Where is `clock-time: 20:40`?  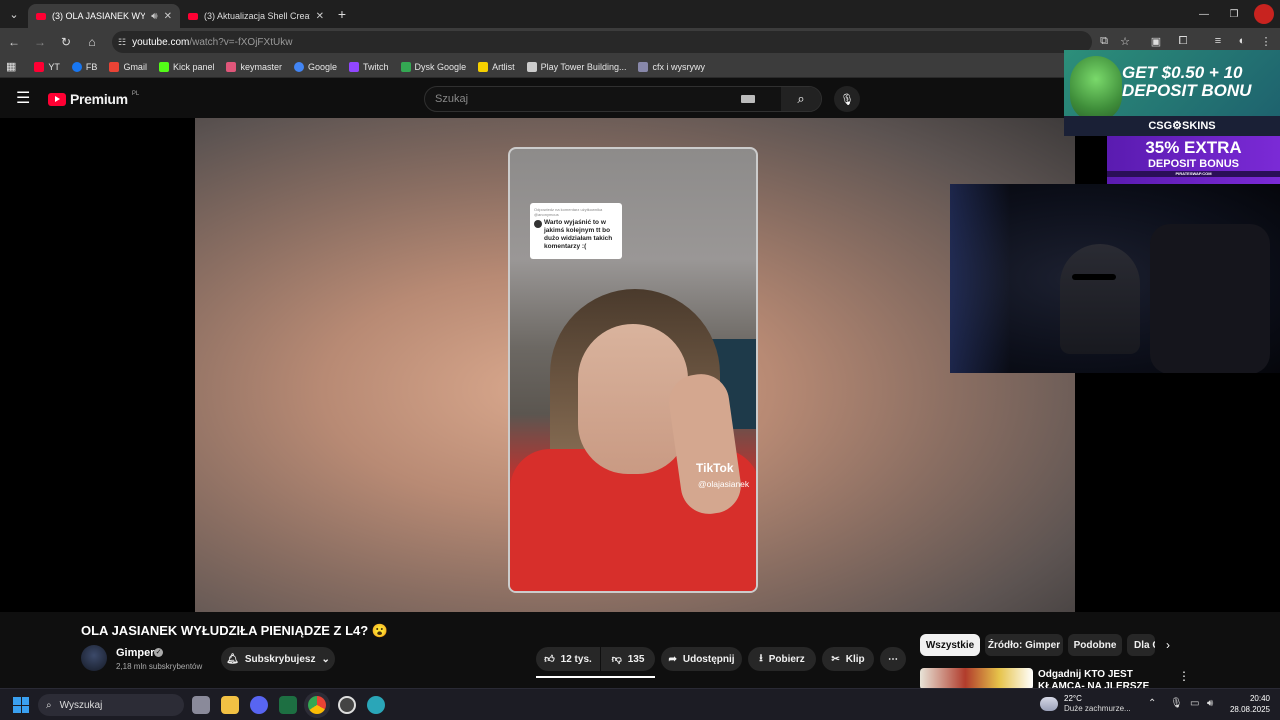 clock-time: 20:40 is located at coordinates (1259, 698).